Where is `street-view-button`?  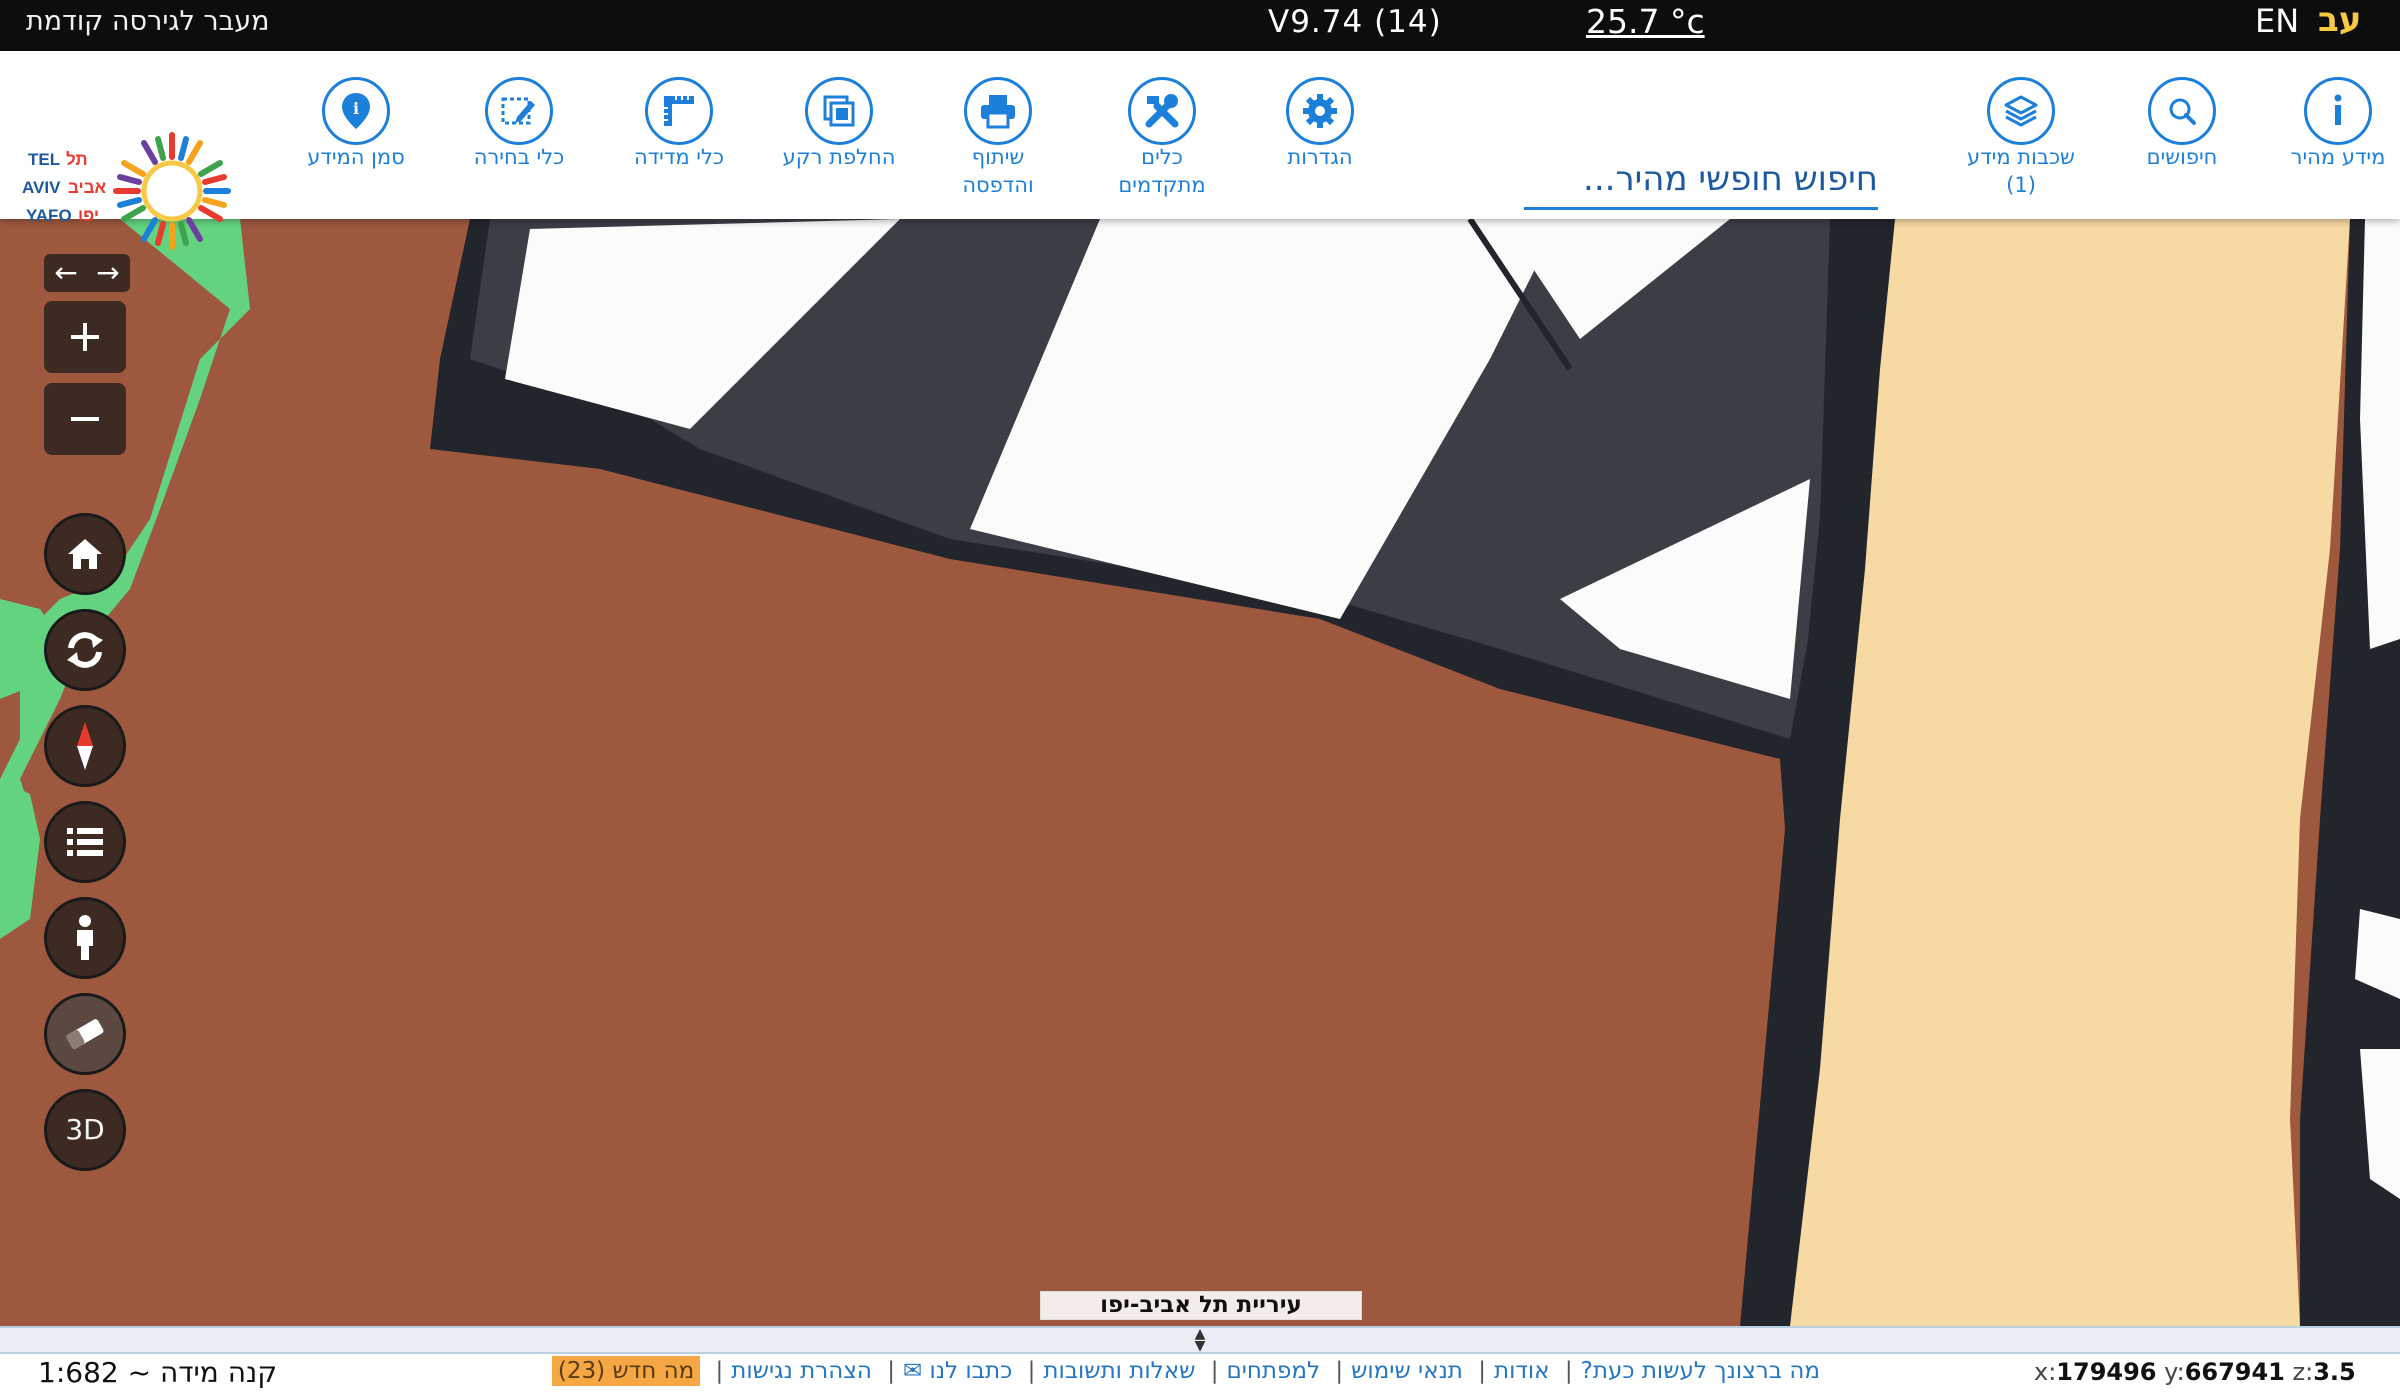
street-view-button is located at coordinates (85, 938).